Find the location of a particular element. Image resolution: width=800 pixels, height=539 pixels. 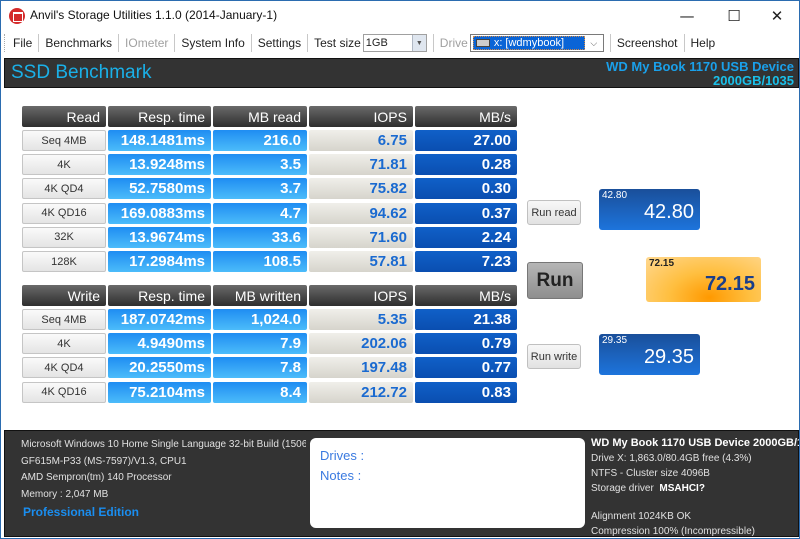

read-iops-cell: 71.81 is located at coordinates (361, 165).